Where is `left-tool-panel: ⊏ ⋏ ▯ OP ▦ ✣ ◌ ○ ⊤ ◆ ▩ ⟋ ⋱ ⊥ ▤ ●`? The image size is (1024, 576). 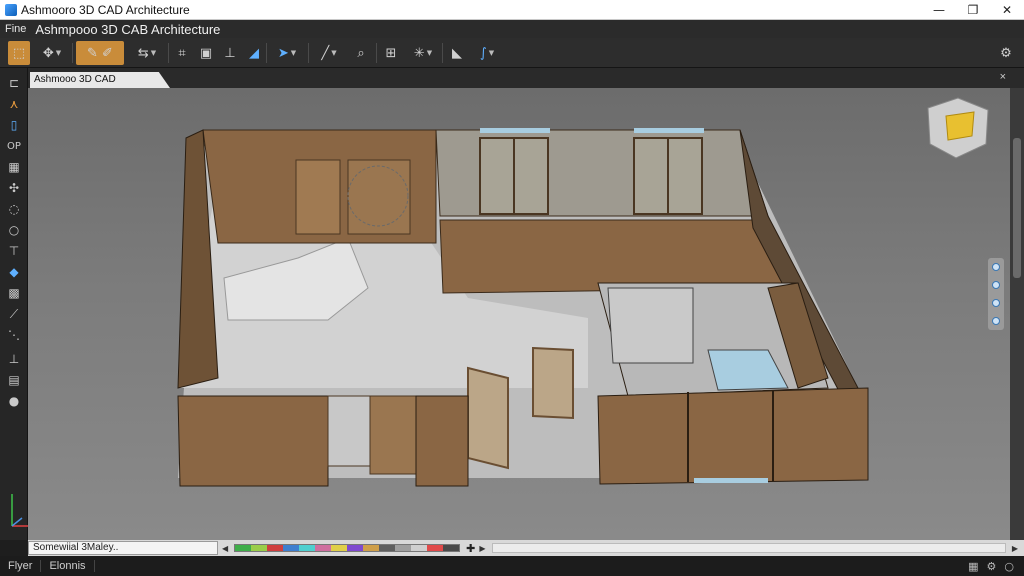 left-tool-panel: ⊏ ⋏ ▯ OP ▦ ✣ ◌ ○ ⊤ ◆ ▩ ⟋ ⋱ ⊥ ▤ ● is located at coordinates (24, 304).